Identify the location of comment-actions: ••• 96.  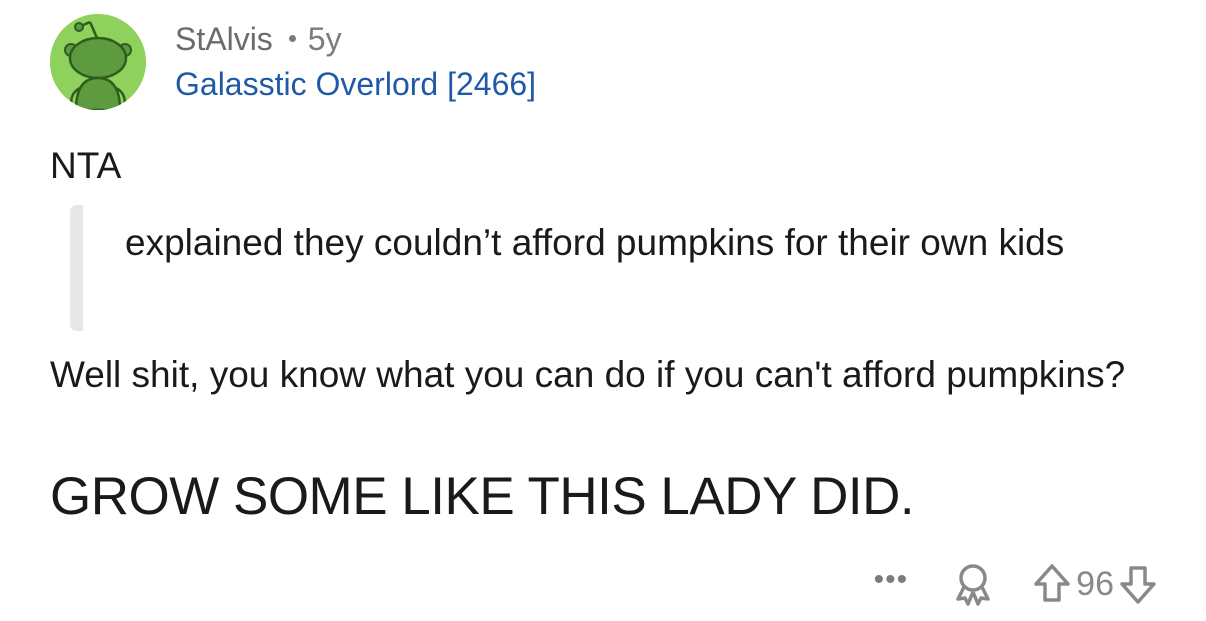
(1016, 584).